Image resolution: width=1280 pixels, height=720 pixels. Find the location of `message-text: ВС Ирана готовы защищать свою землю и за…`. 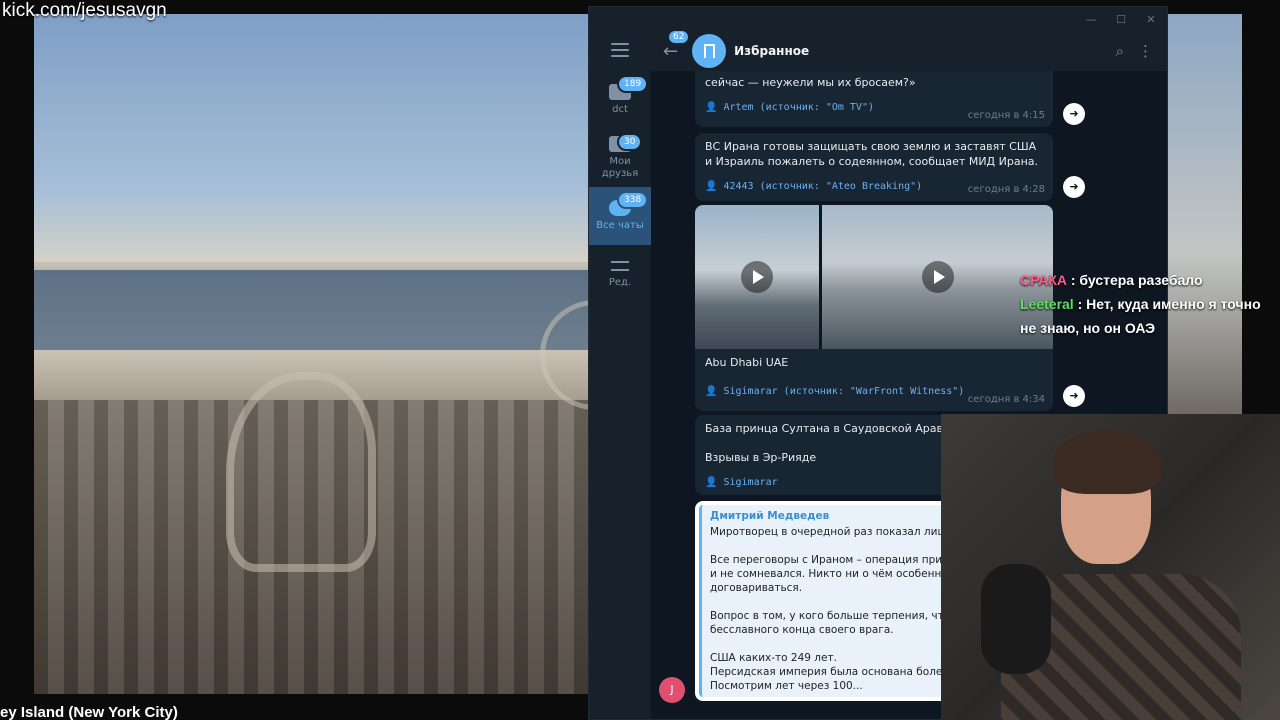

message-text: ВС Ирана готовы защищать свою землю и за… is located at coordinates (872, 154).